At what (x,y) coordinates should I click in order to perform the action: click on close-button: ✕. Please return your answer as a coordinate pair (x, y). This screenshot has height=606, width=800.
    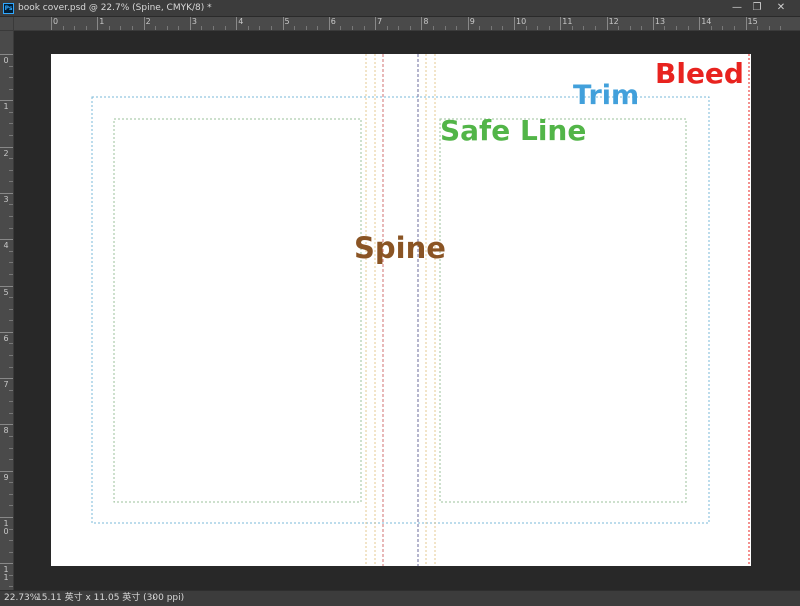
    Looking at the image, I should click on (781, 8).